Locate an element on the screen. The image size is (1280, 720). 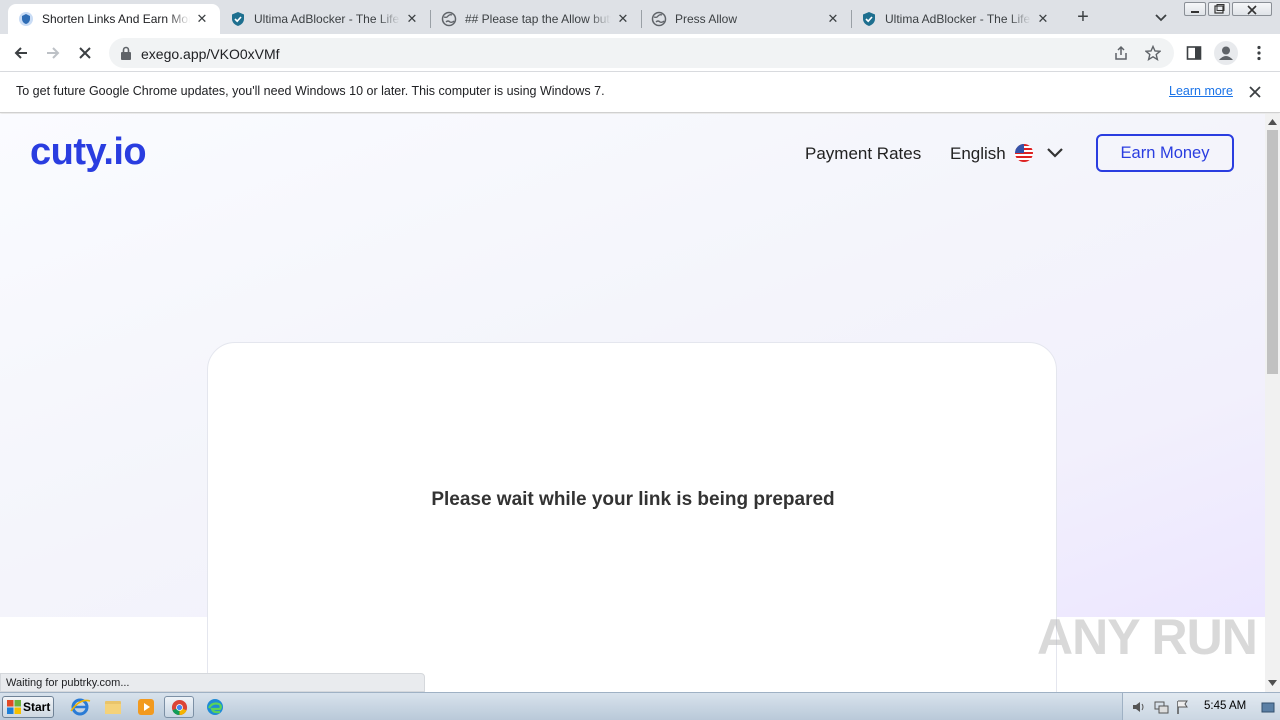
show-desktop-icon is located at coordinates (1268, 707).